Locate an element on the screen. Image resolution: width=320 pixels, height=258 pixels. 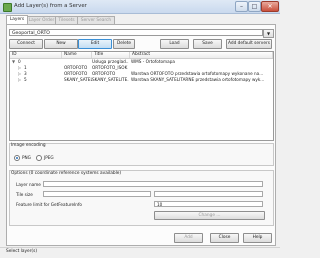
tab-server-search: Server Search is located at coordinates (96, 20).